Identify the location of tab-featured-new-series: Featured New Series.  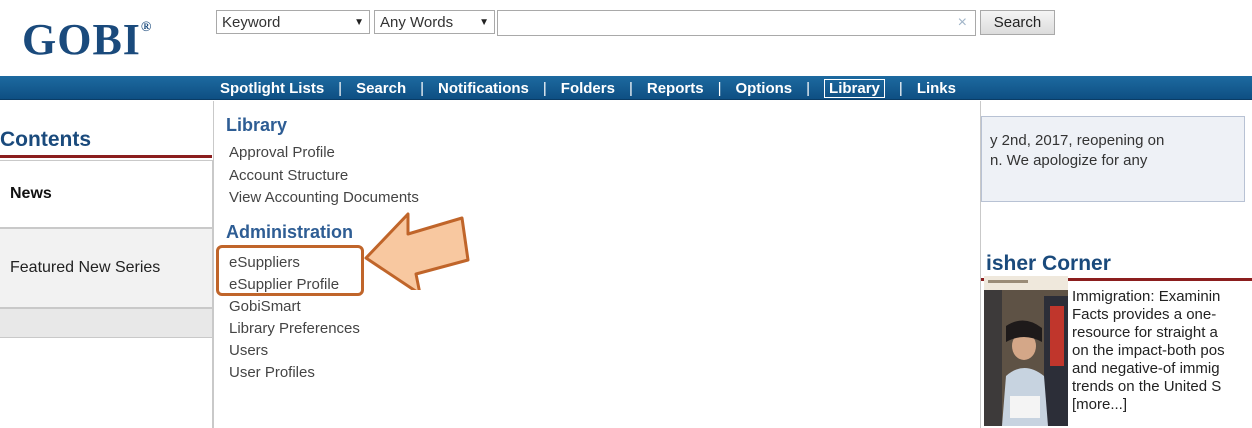
(106, 268).